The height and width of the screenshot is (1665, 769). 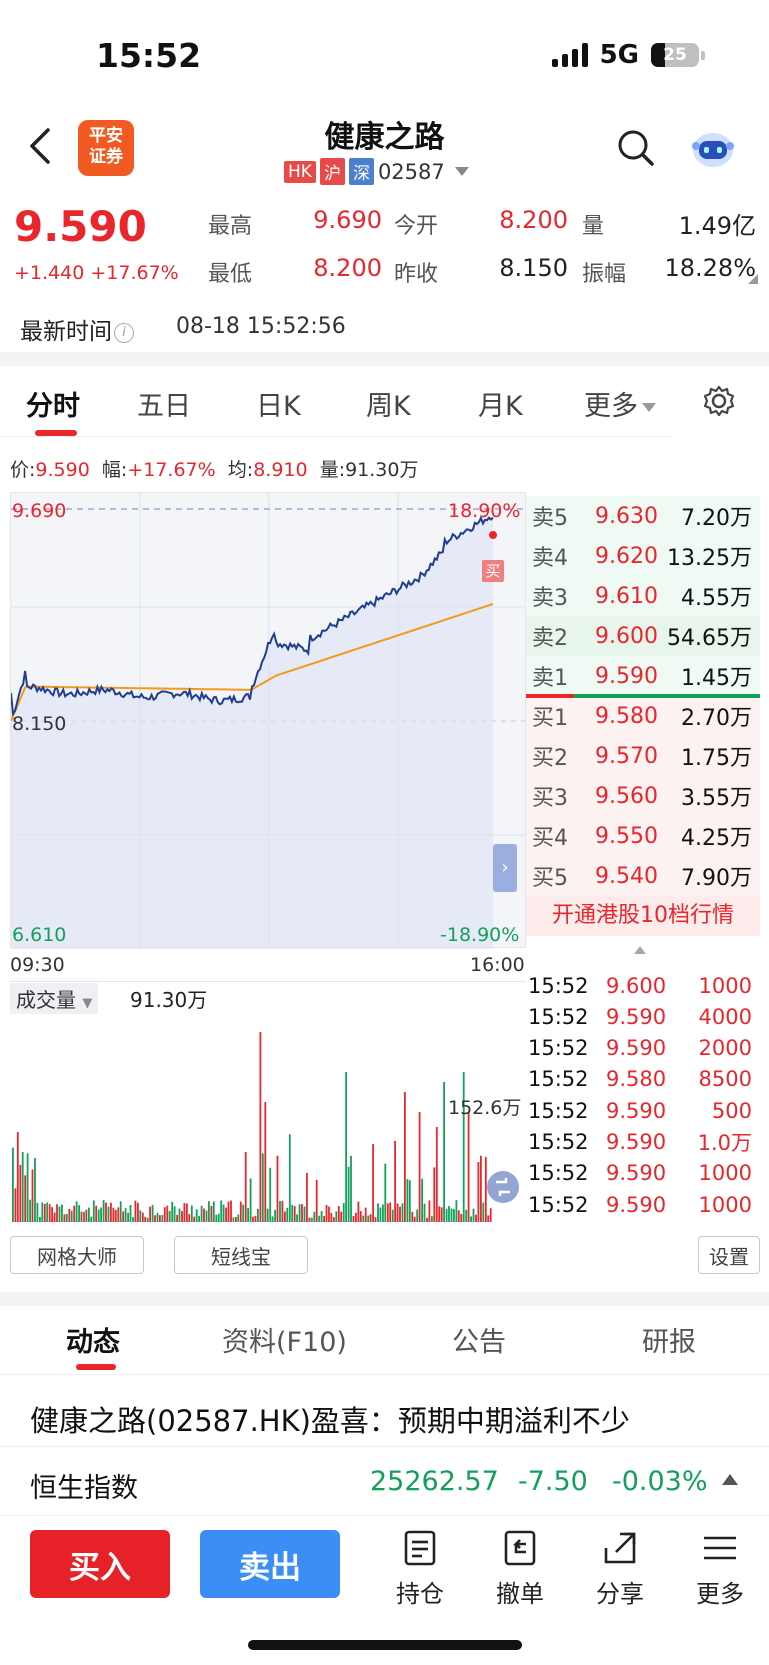 I want to click on search-icon, so click(x=636, y=148).